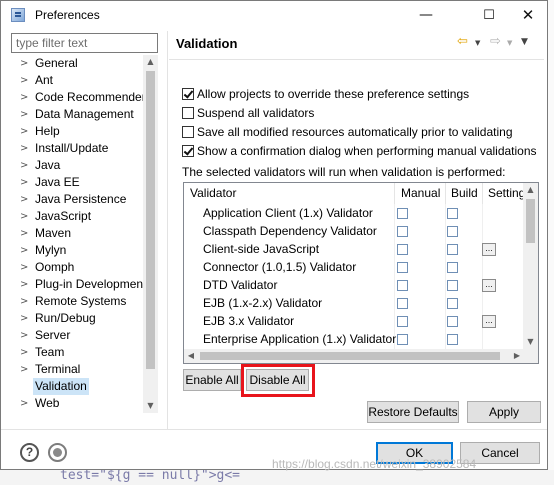 This screenshot has height=485, width=554. What do you see at coordinates (188, 132) in the screenshot?
I see `save-all-checkbox` at bounding box center [188, 132].